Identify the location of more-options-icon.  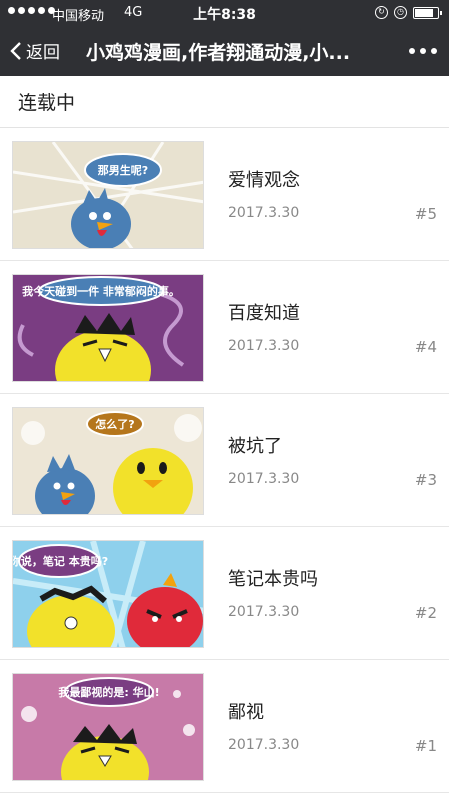
(423, 51).